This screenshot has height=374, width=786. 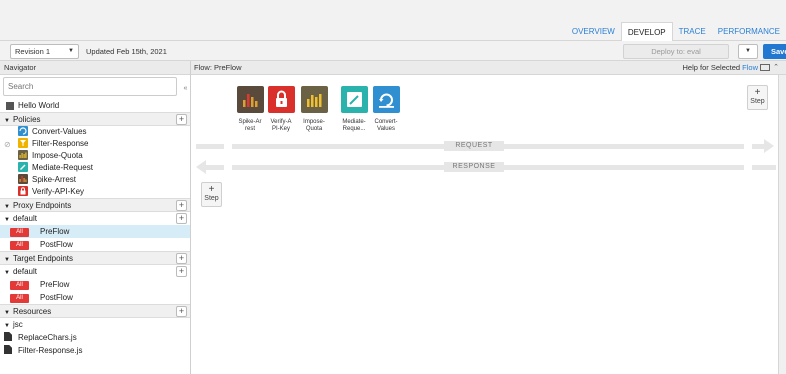 I want to click on proxy-icon, so click(x=10, y=106).